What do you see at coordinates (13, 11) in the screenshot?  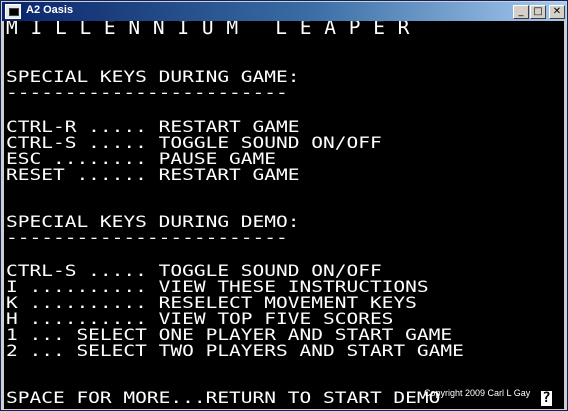 I see `apple-ii-monitor-icon` at bounding box center [13, 11].